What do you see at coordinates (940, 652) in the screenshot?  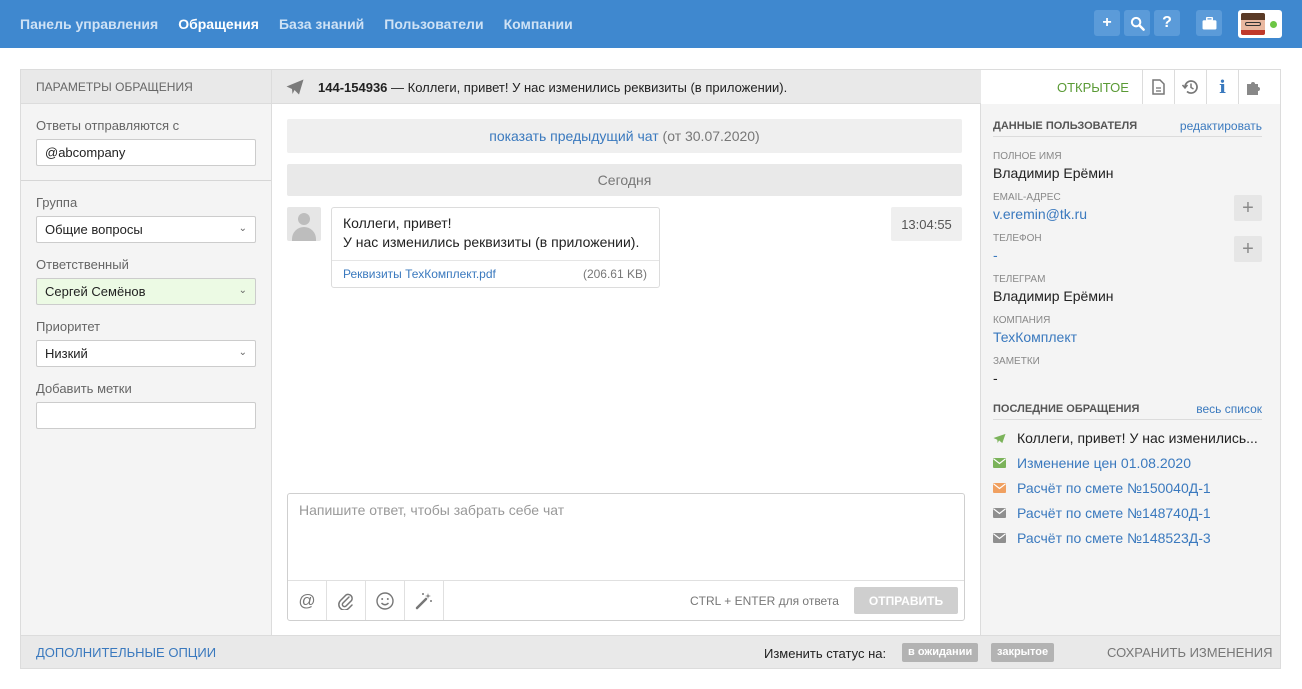 I see `status-pending-button: в ожидании` at bounding box center [940, 652].